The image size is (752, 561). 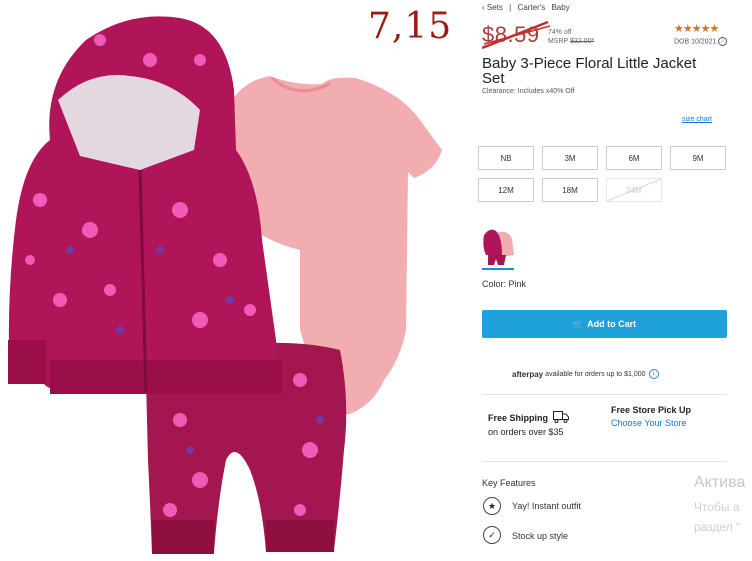 I want to click on product-title: Baby 3-Piece Floral Little Jacket Set, so click(x=589, y=71).